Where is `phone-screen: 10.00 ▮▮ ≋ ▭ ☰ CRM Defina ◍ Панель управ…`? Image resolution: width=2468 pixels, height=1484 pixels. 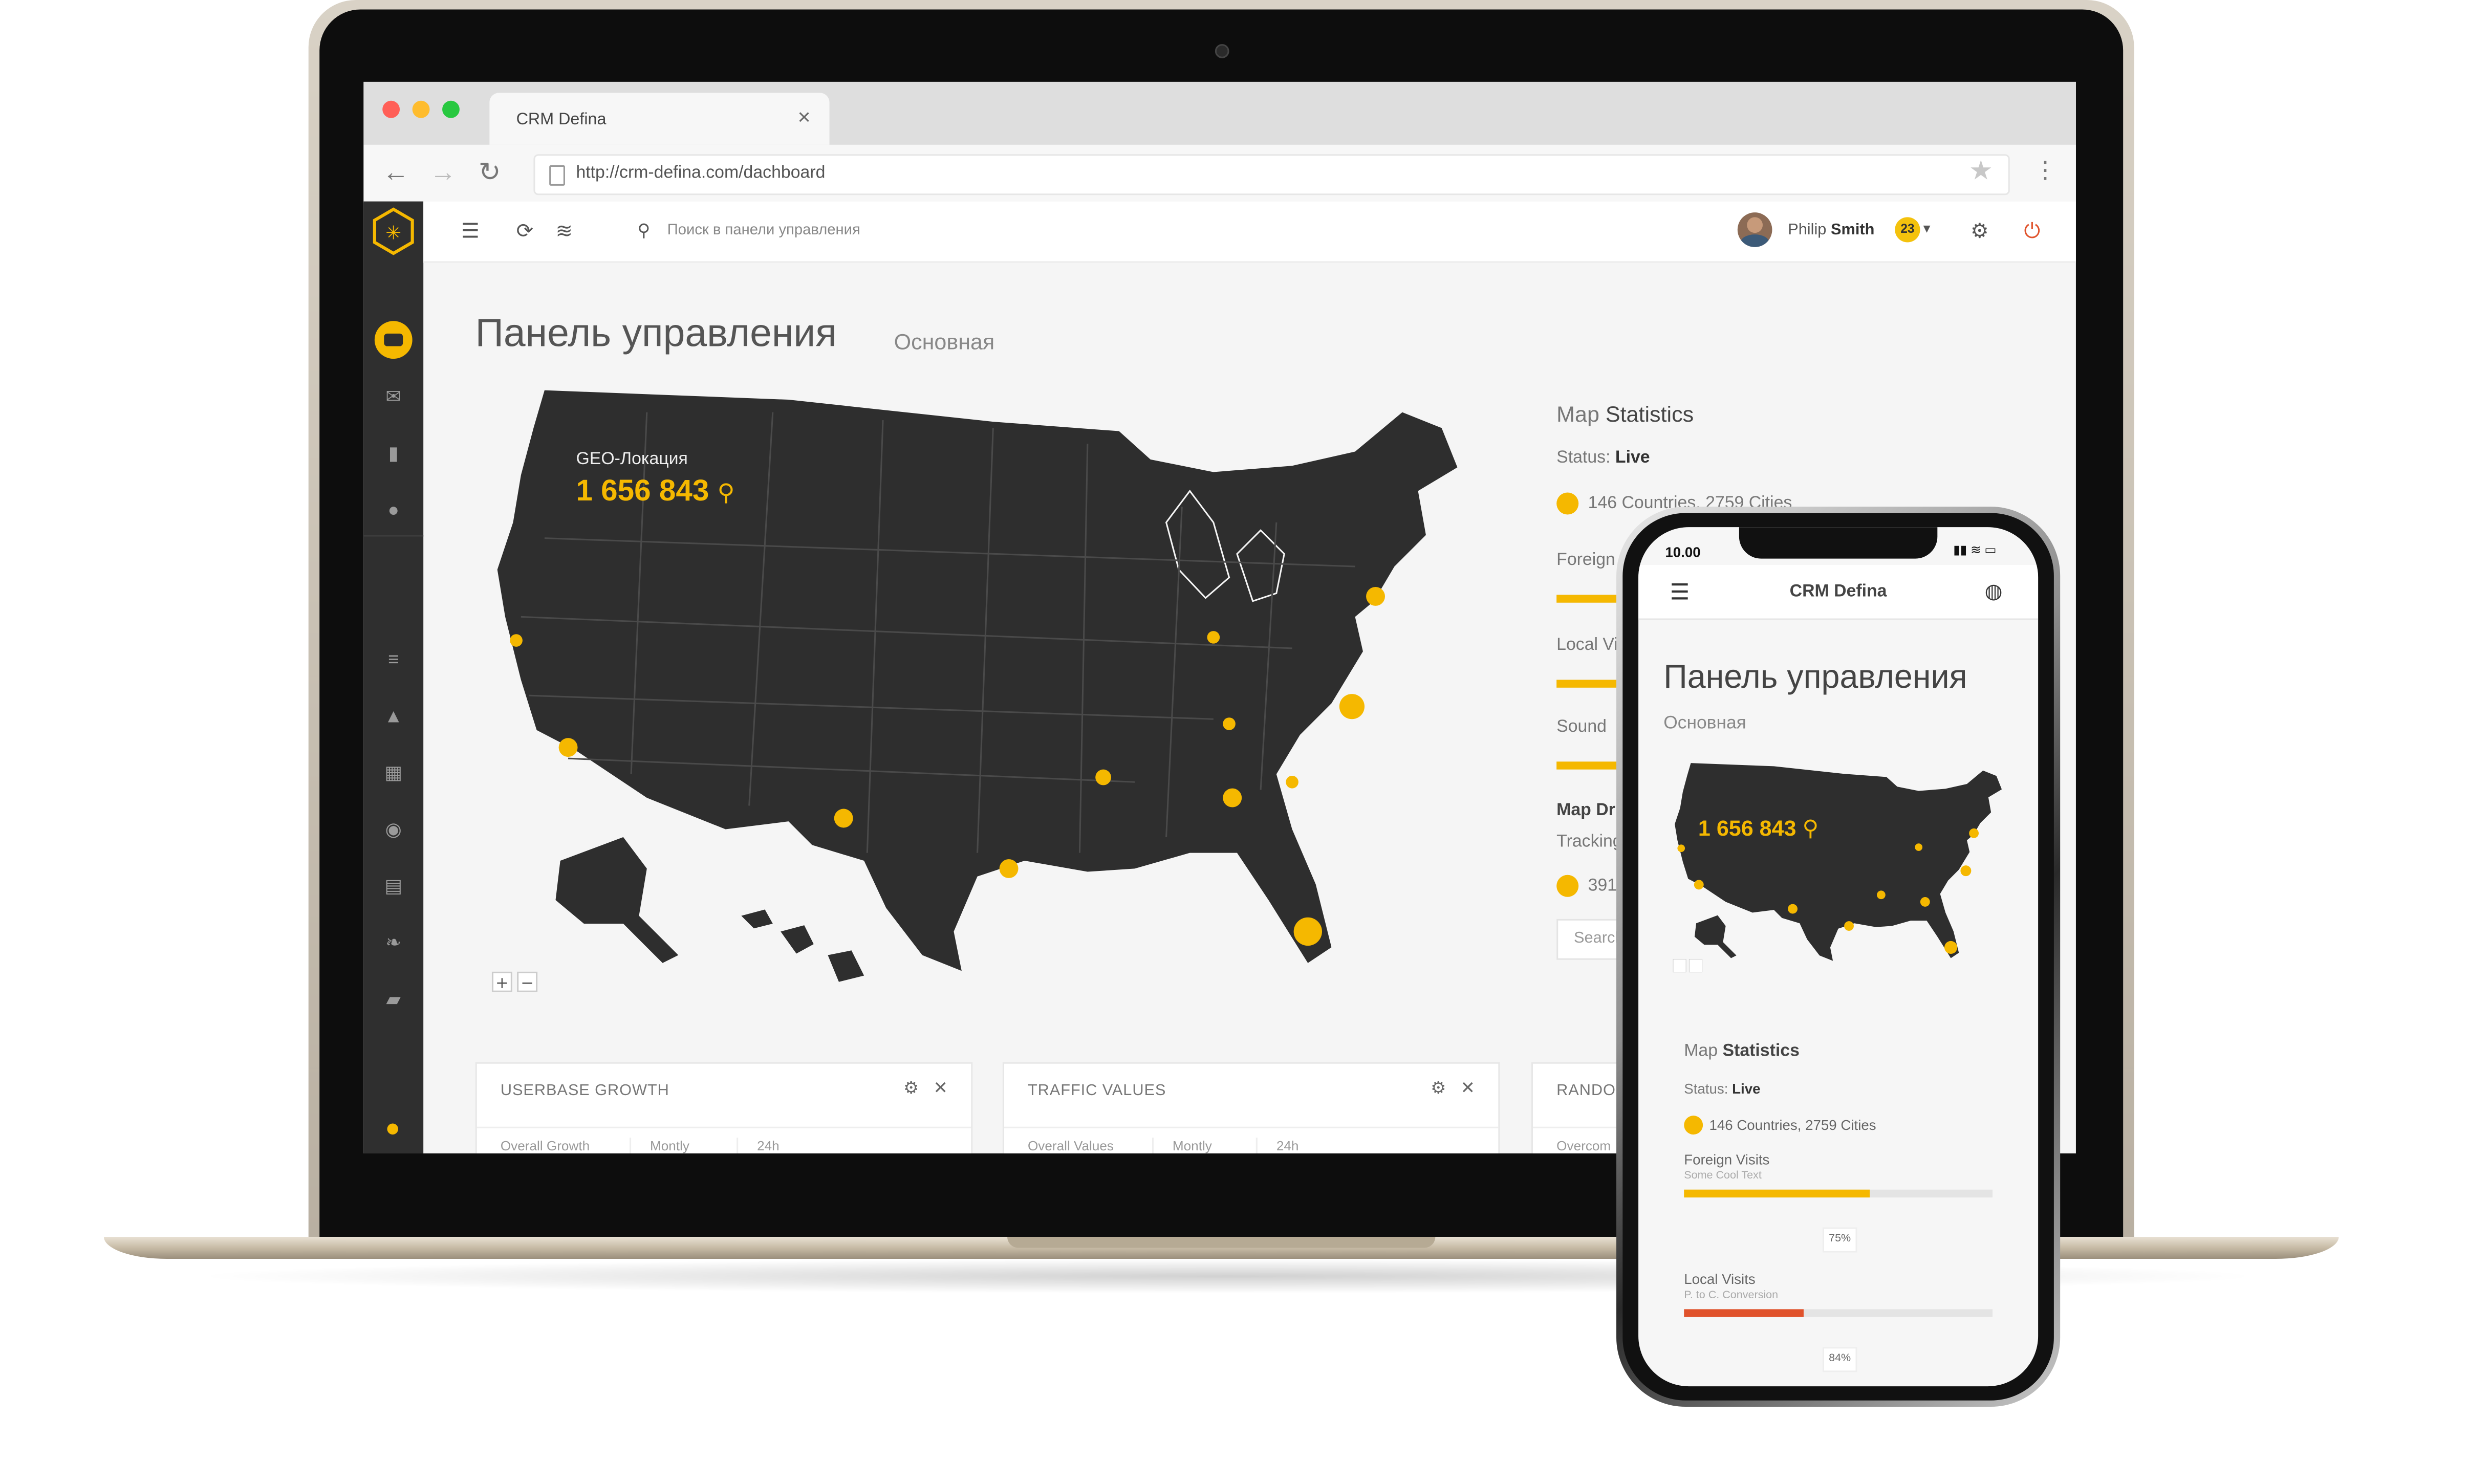
phone-screen: 10.00 ▮▮ ≋ ▭ ☰ CRM Defina ◍ Панель управ… is located at coordinates (1838, 957).